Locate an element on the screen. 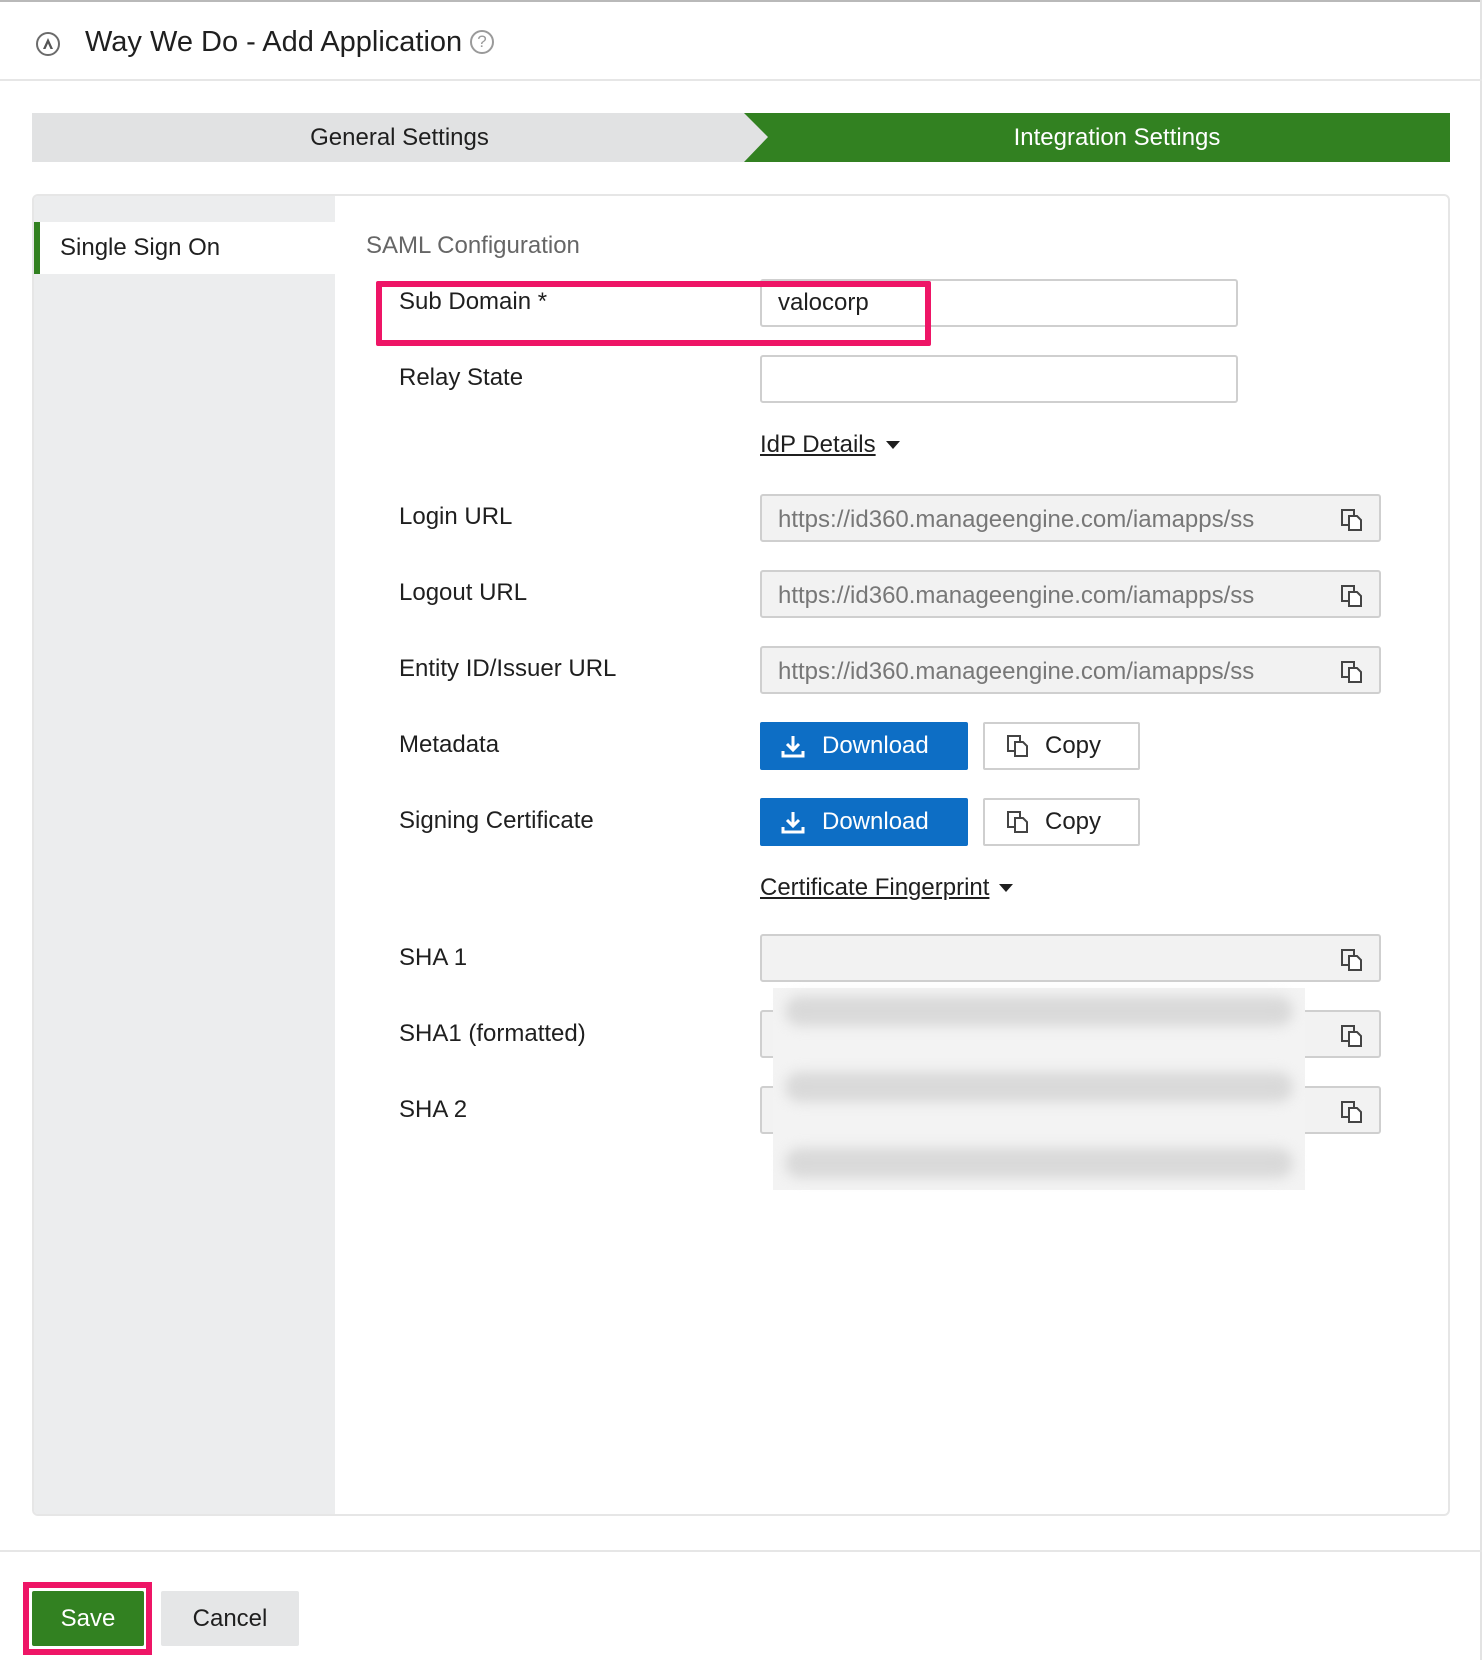 This screenshot has width=1482, height=1660. redacted-fingerprint-overlay is located at coordinates (1039, 1089).